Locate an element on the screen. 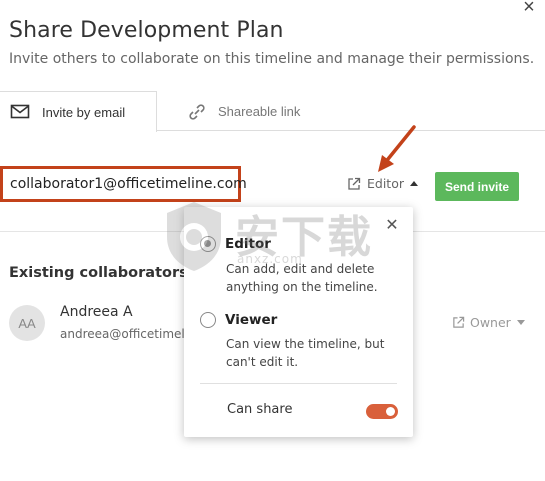  send-invite-button: Send invite is located at coordinates (477, 186).